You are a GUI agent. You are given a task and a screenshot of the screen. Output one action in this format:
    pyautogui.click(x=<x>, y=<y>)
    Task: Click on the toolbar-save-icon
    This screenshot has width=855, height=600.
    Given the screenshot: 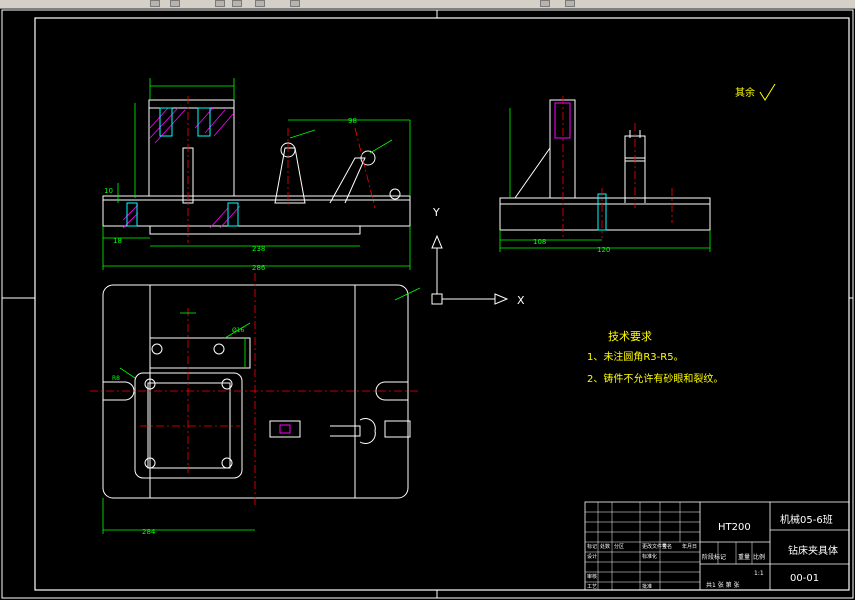 What is the action you would take?
    pyautogui.click(x=155, y=3)
    